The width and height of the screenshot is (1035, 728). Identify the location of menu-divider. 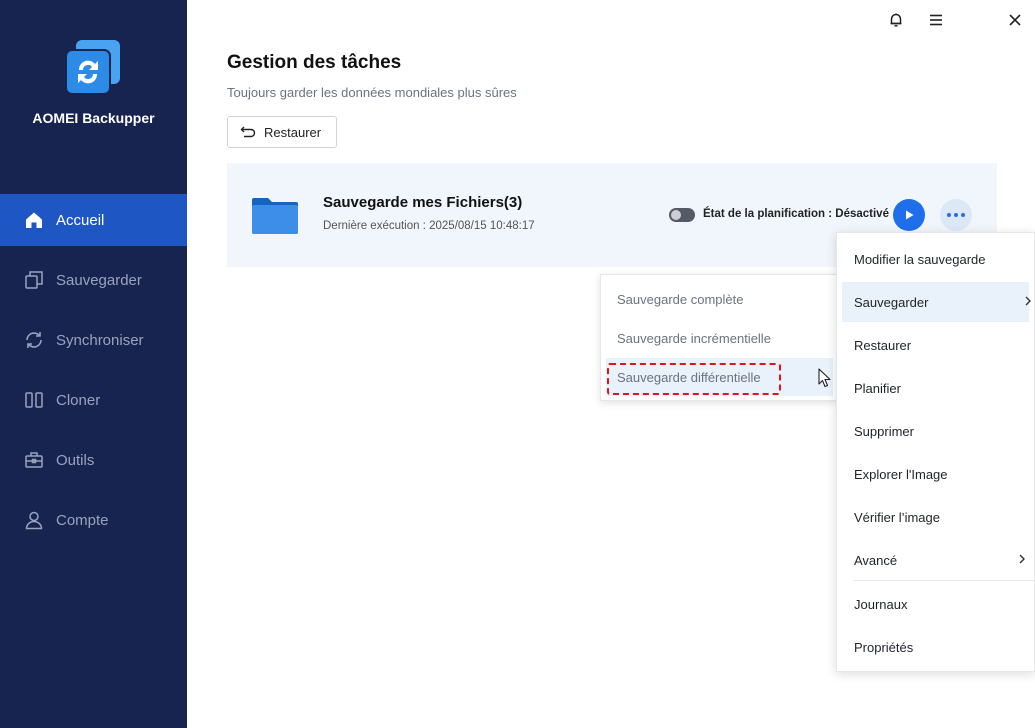
(944, 580).